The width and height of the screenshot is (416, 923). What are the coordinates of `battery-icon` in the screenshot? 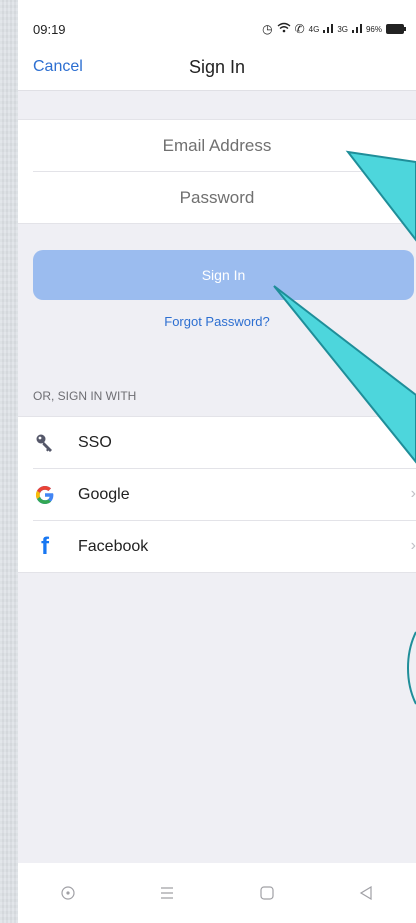 It's located at (396, 29).